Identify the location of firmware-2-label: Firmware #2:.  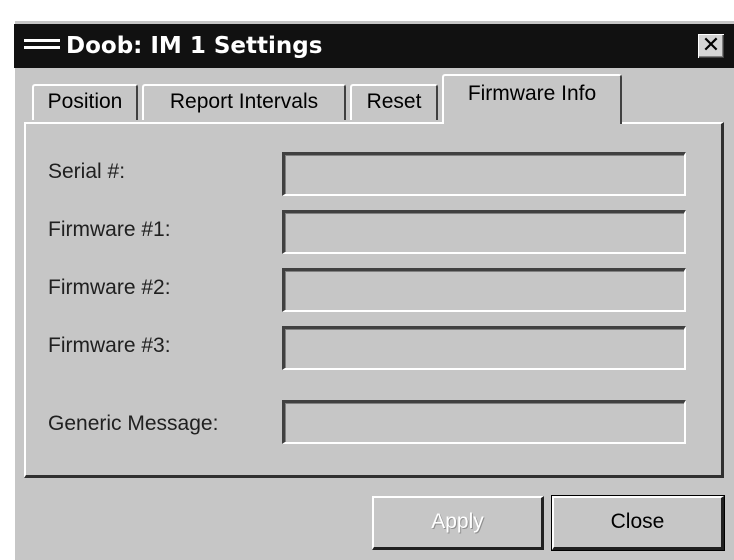
(109, 287).